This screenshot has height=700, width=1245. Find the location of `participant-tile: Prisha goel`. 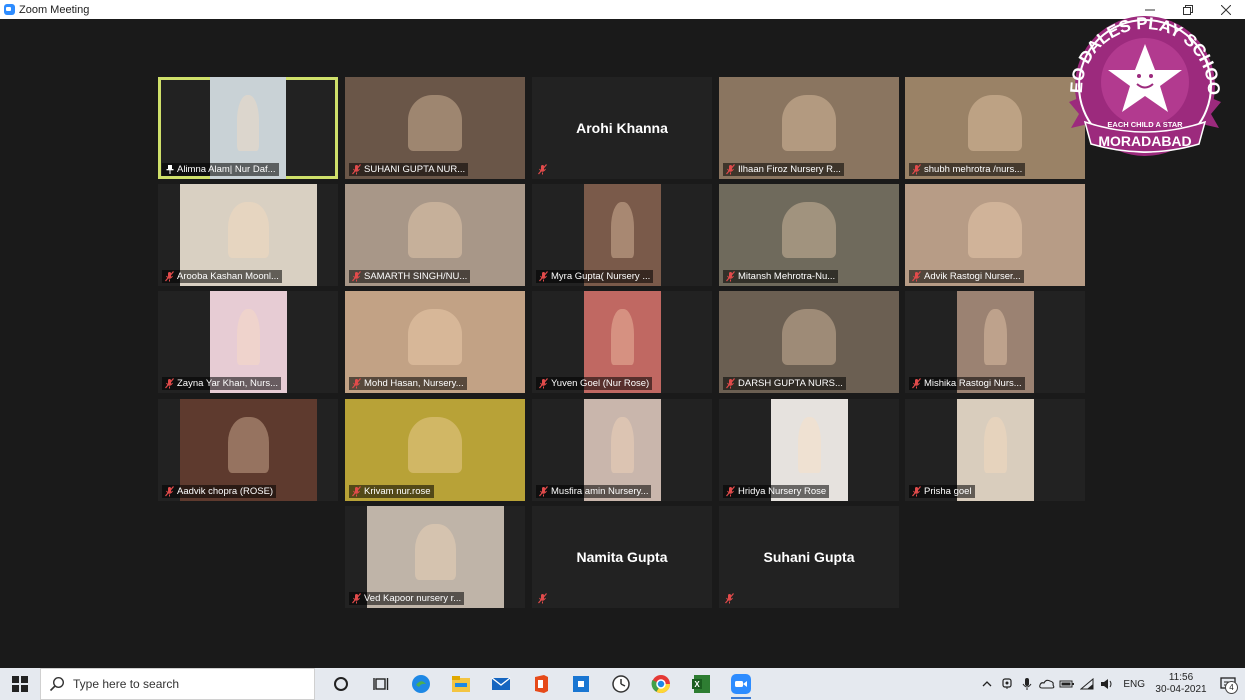

participant-tile: Prisha goel is located at coordinates (995, 450).